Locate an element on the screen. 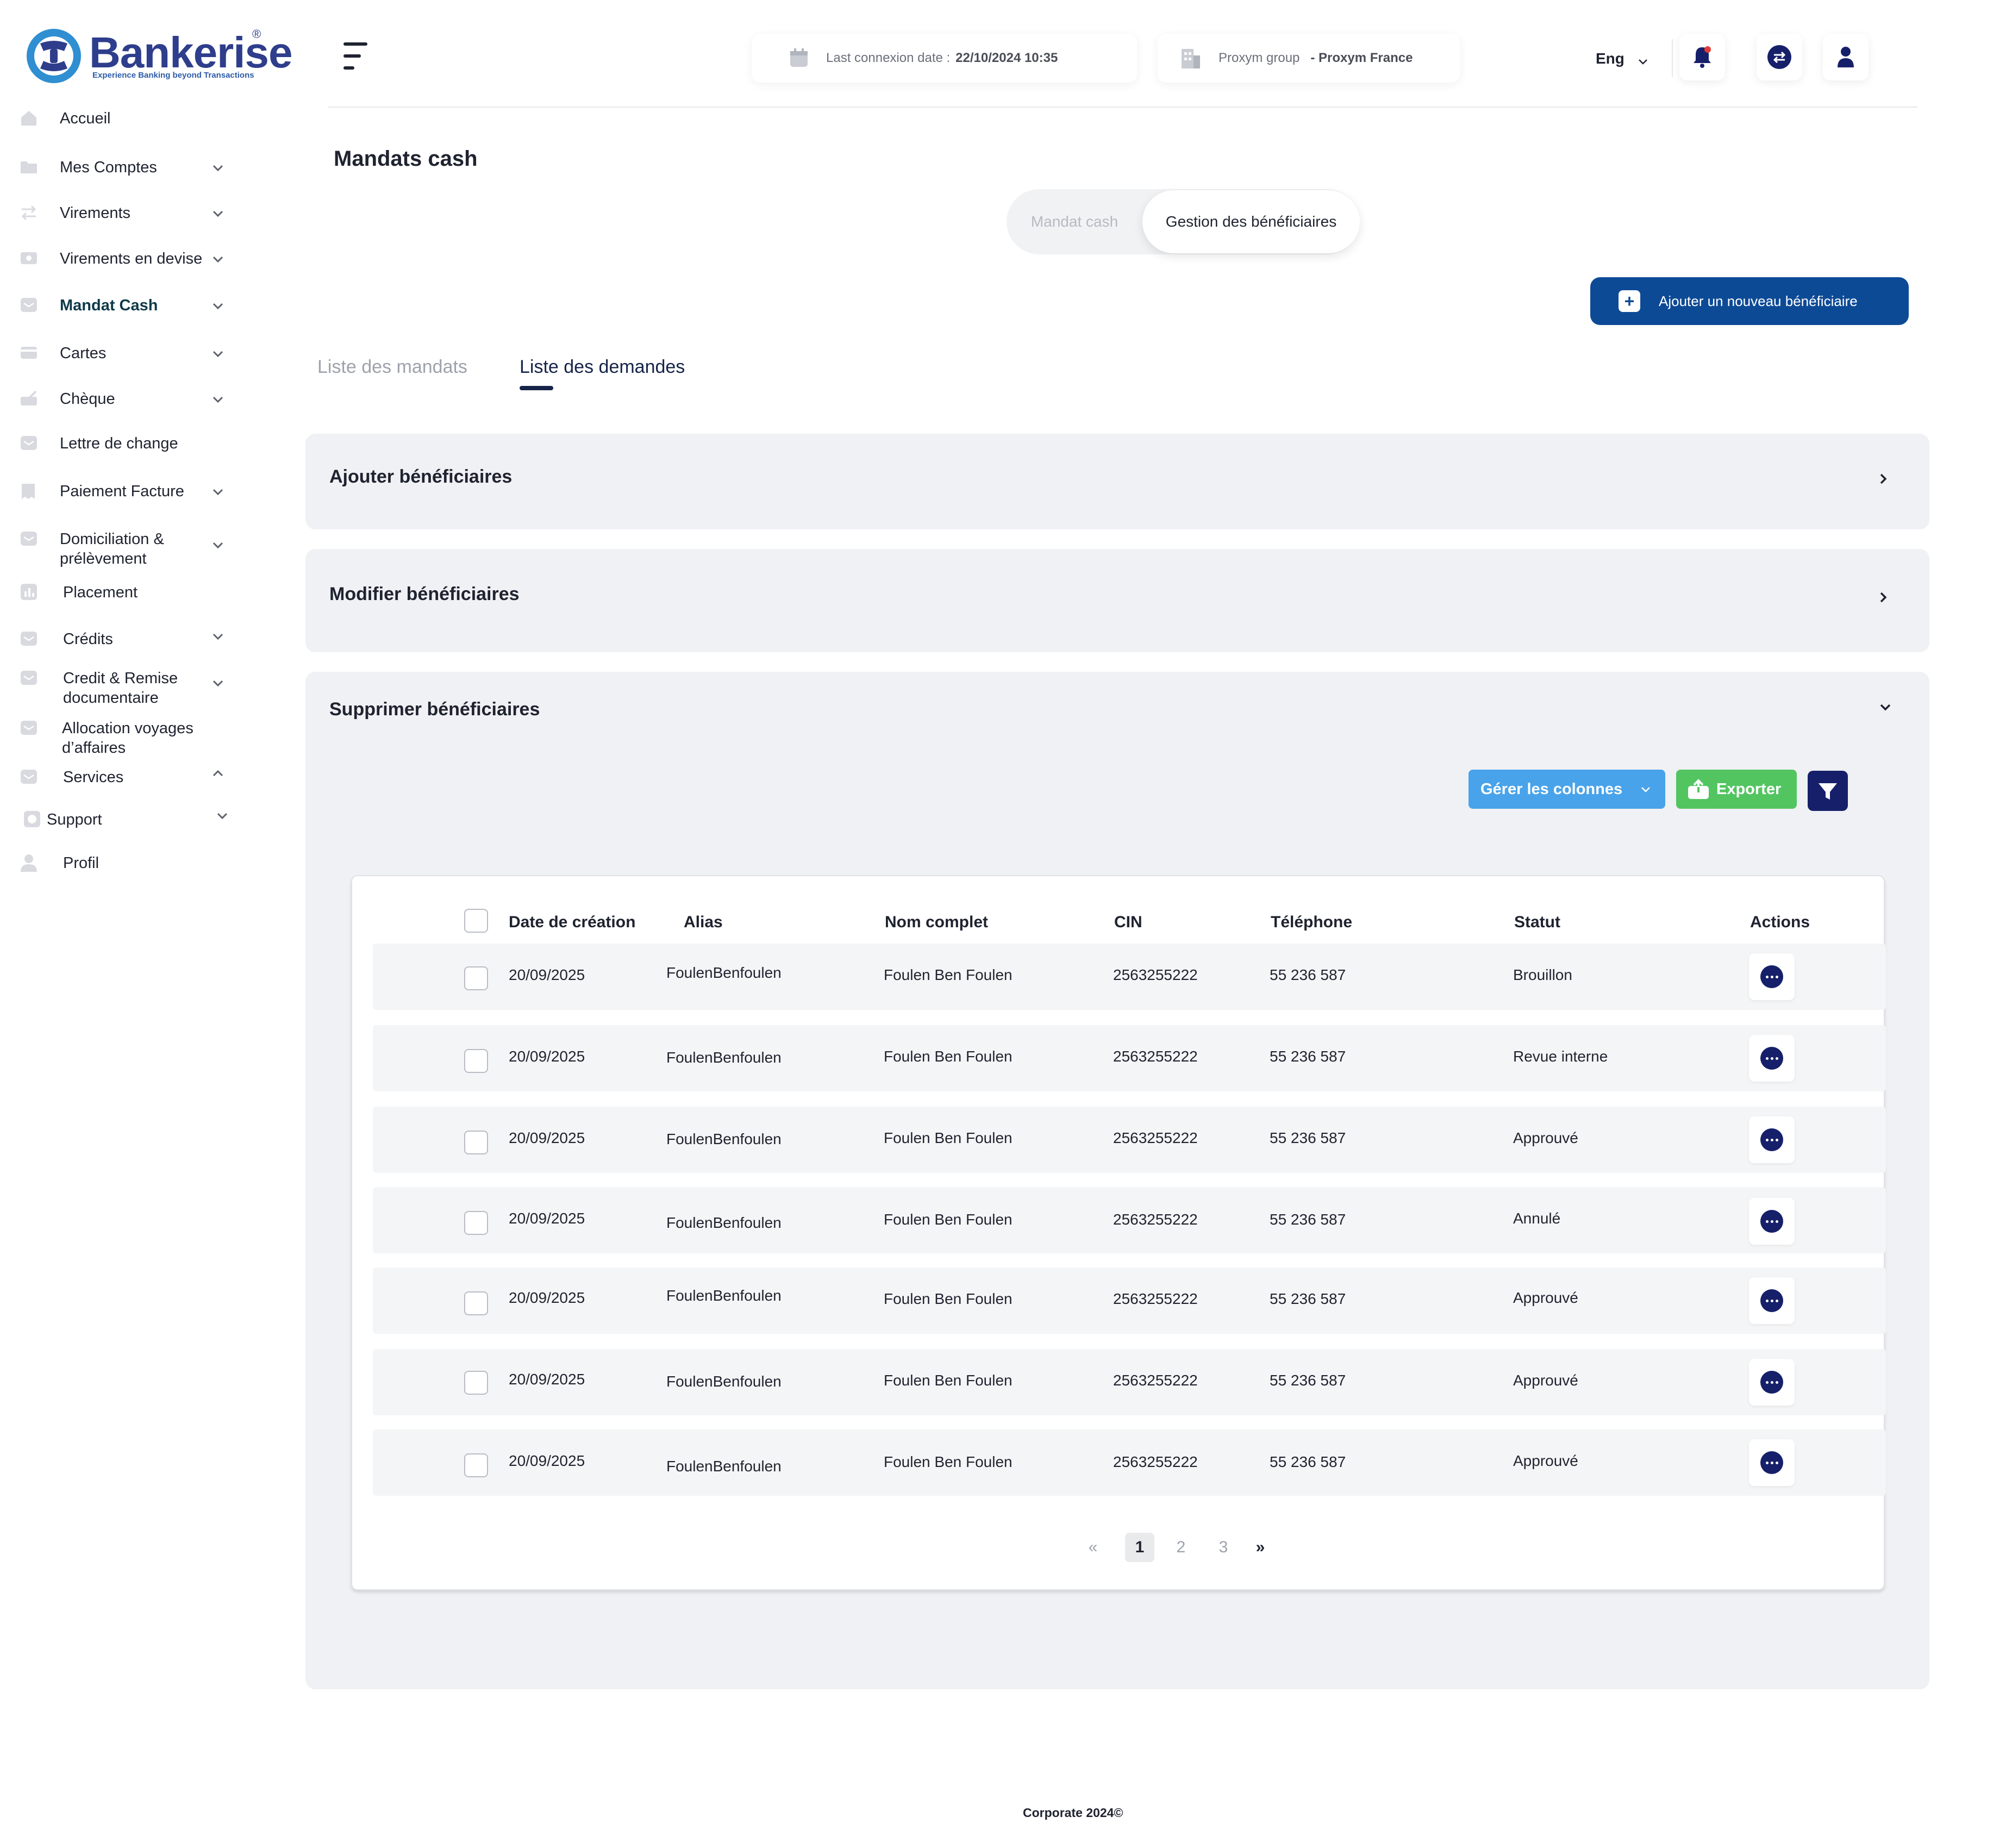 This screenshot has height=1848, width=2012. pagination-last: » is located at coordinates (1260, 1547).